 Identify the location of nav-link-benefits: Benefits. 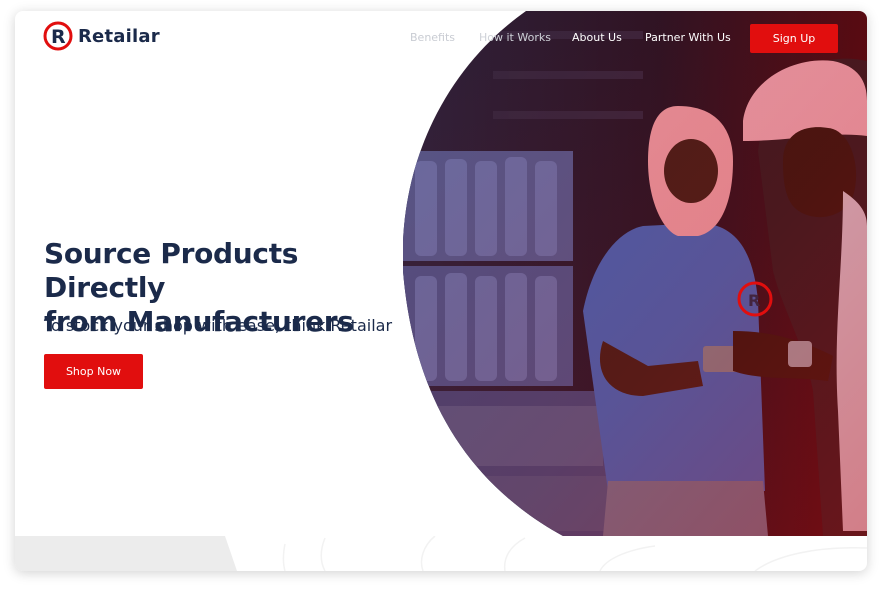
(432, 39).